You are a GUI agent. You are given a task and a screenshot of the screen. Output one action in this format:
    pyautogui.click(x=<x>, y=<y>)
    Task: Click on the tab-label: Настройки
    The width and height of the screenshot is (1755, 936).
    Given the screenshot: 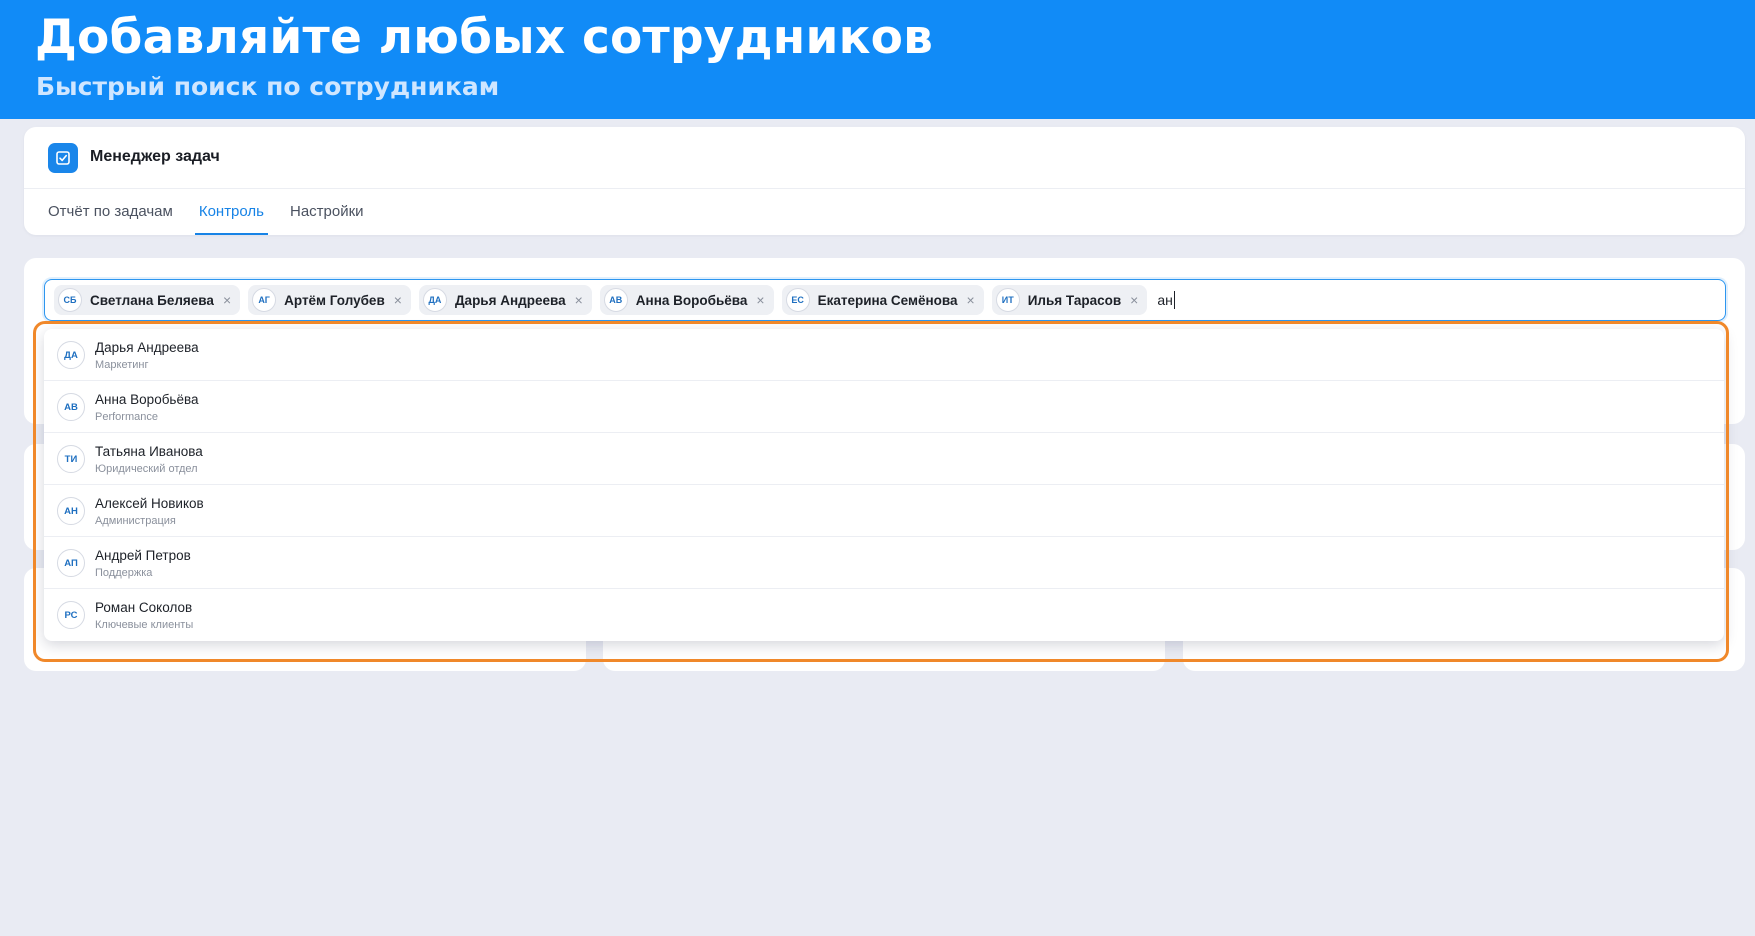 What is the action you would take?
    pyautogui.click(x=326, y=211)
    